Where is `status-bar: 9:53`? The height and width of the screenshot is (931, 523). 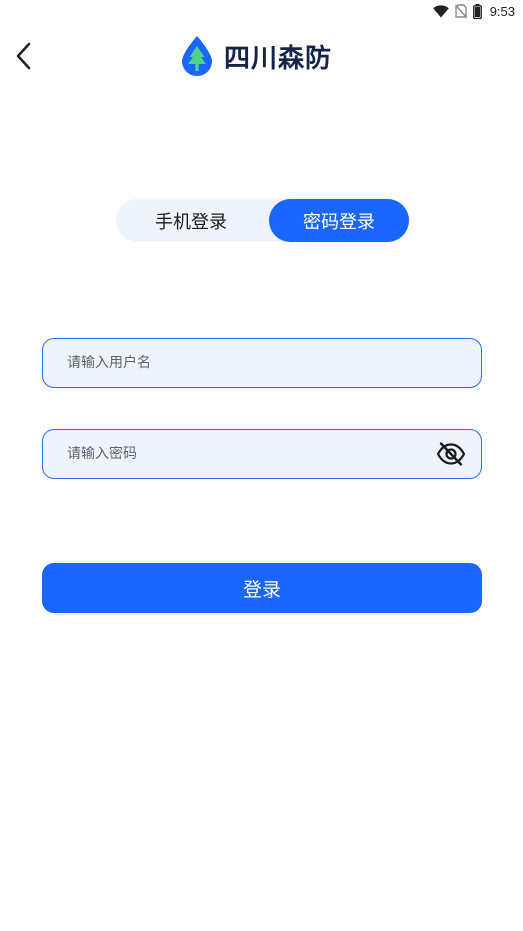 status-bar: 9:53 is located at coordinates (261, 11).